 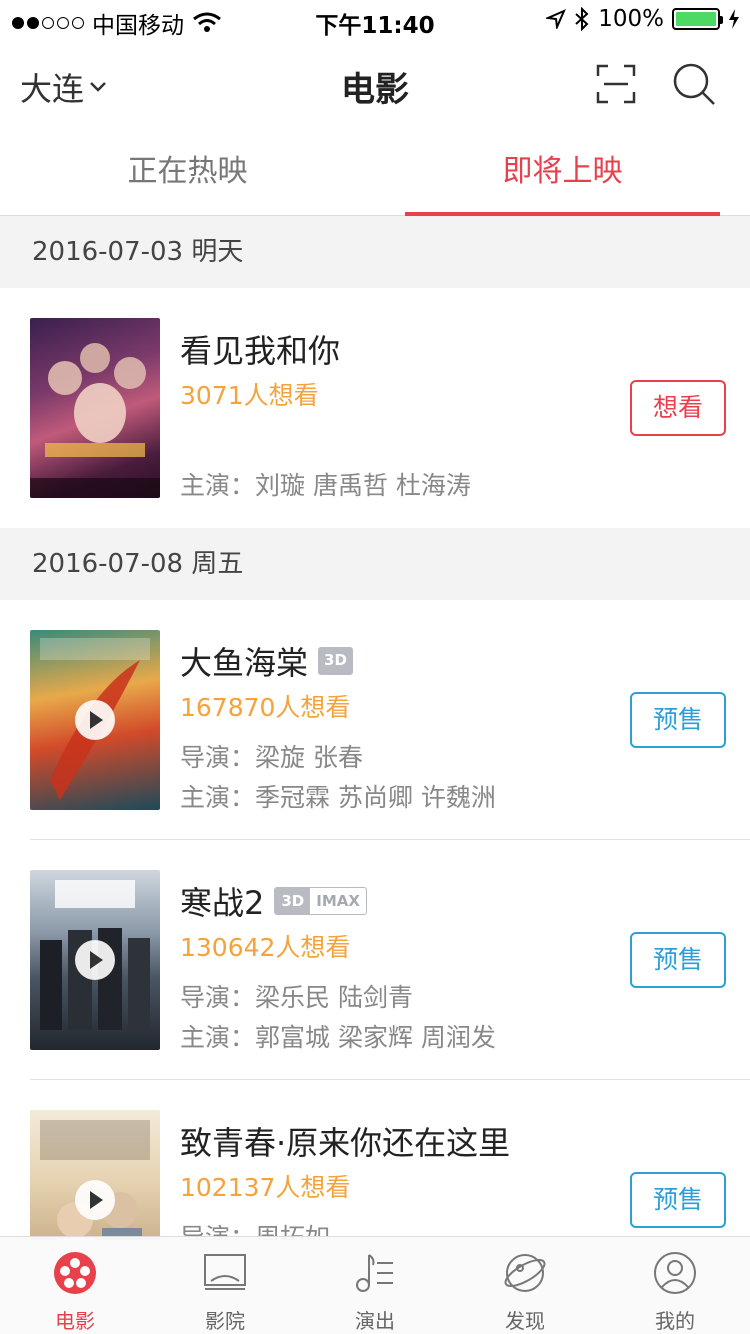 I want to click on want-button: 想看, so click(x=678, y=408).